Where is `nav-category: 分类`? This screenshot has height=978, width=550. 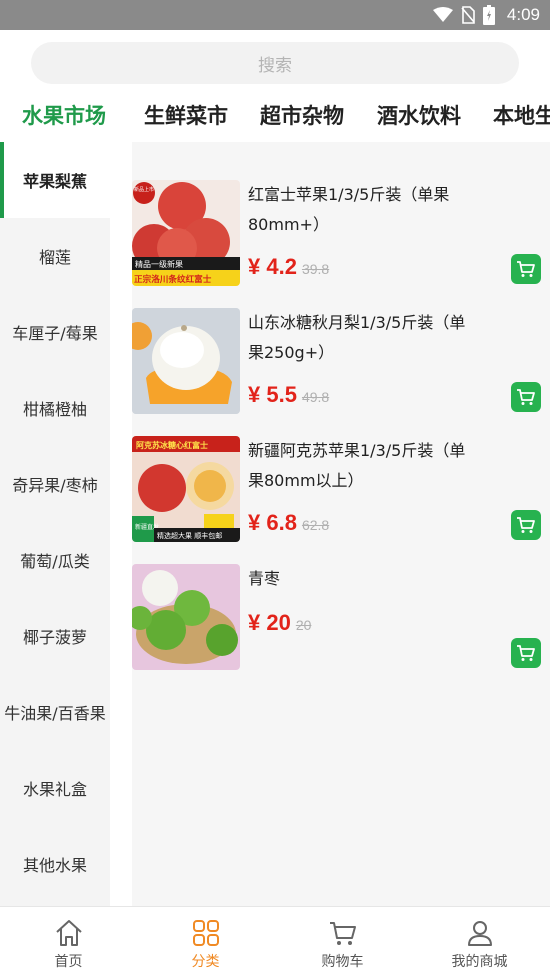
nav-category: 分类 is located at coordinates (205, 942).